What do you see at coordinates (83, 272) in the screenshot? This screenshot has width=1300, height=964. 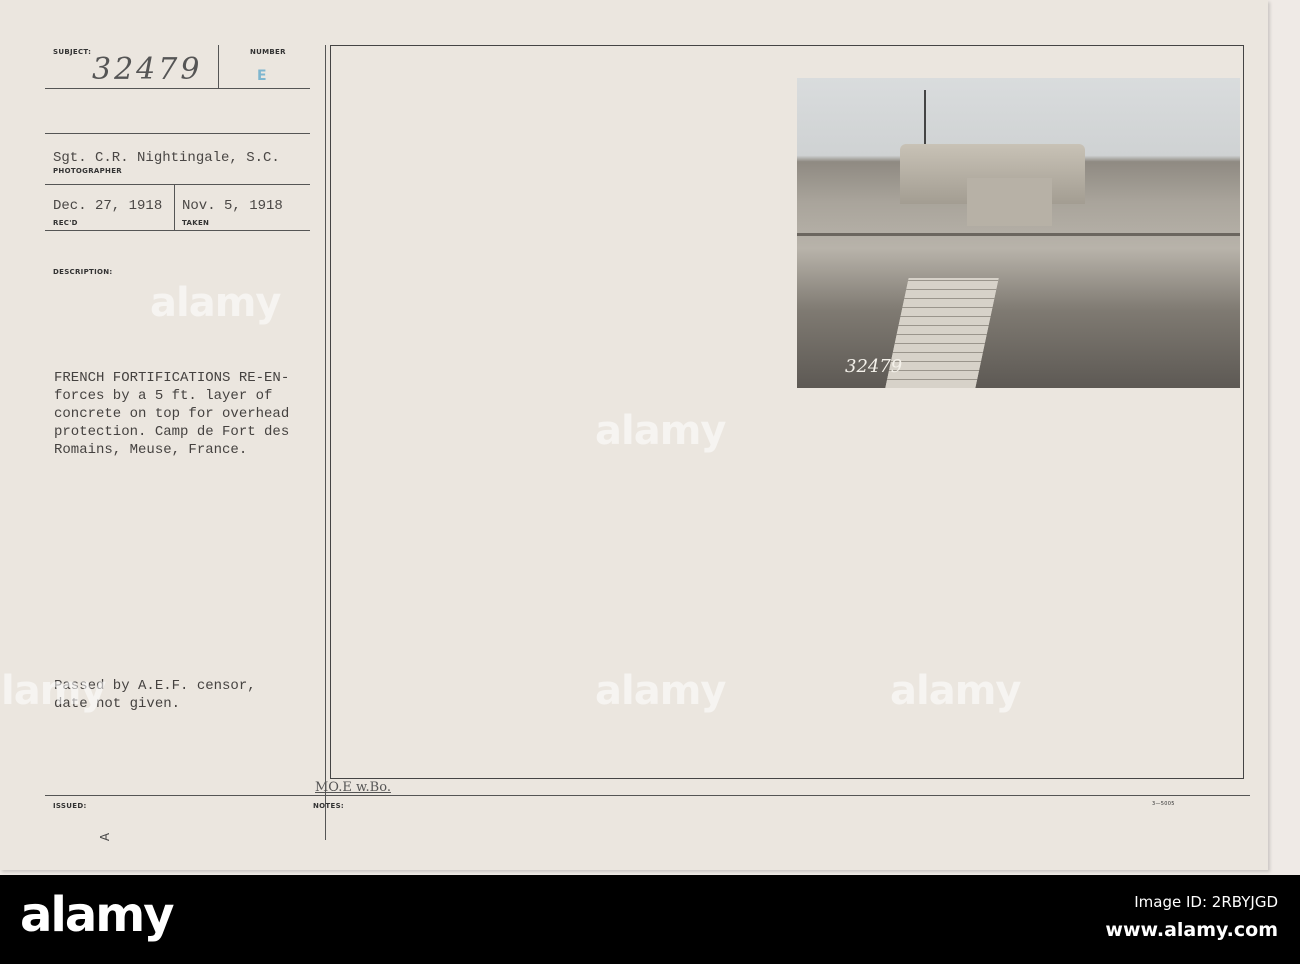 I see `description-label: DESCRIPTION:` at bounding box center [83, 272].